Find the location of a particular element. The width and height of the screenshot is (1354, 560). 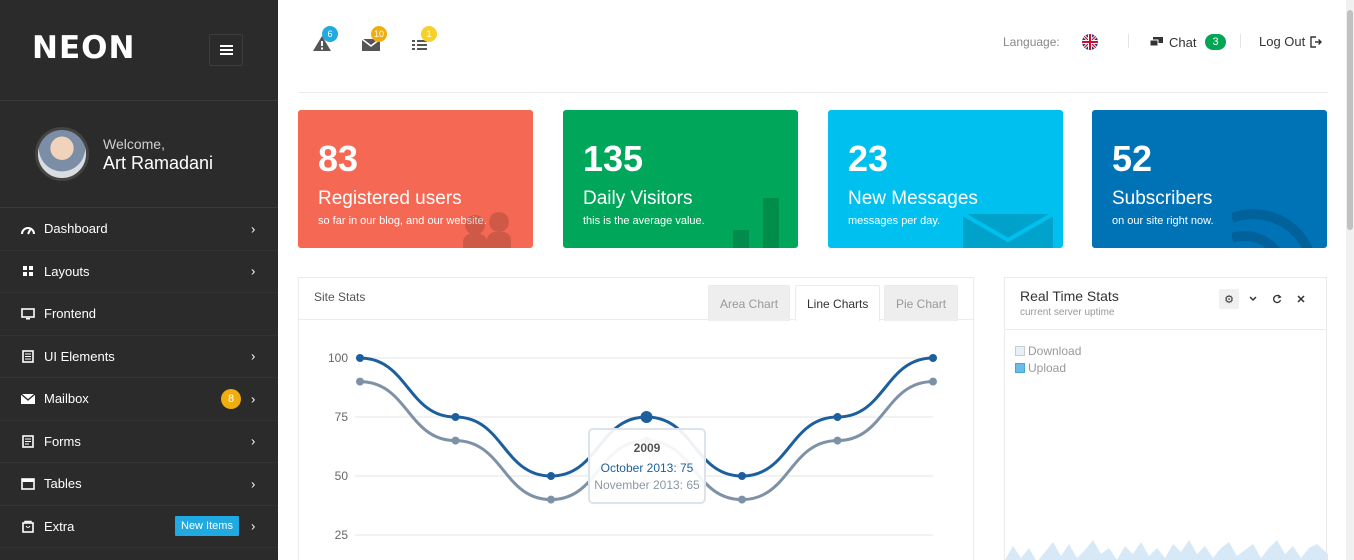

chat-button: Chat 3 is located at coordinates (1188, 42).